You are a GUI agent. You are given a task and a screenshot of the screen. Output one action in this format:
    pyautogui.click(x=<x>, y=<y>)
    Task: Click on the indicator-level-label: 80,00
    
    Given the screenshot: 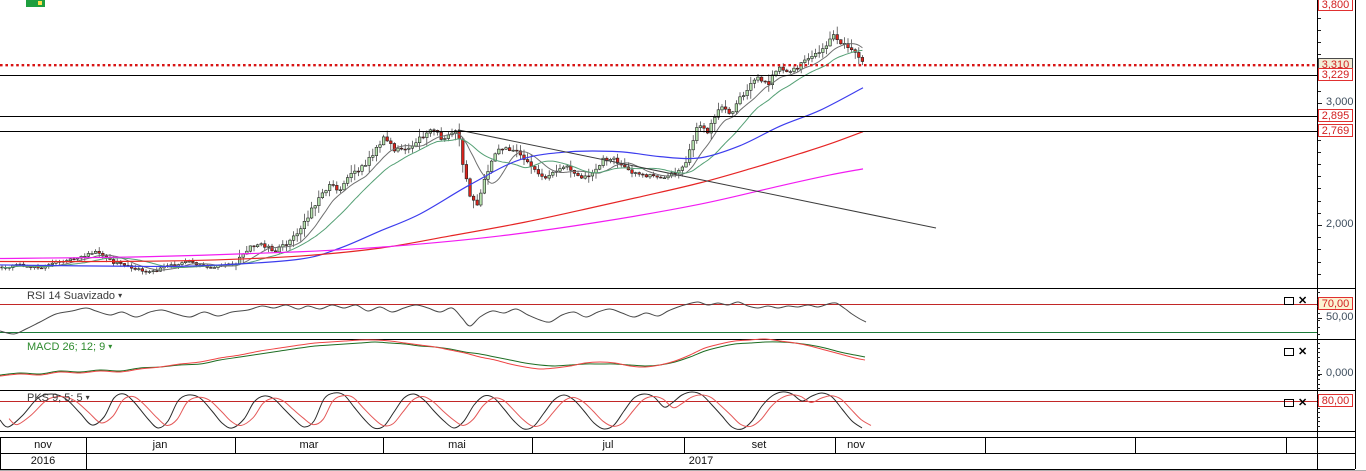 What is the action you would take?
    pyautogui.click(x=1335, y=400)
    